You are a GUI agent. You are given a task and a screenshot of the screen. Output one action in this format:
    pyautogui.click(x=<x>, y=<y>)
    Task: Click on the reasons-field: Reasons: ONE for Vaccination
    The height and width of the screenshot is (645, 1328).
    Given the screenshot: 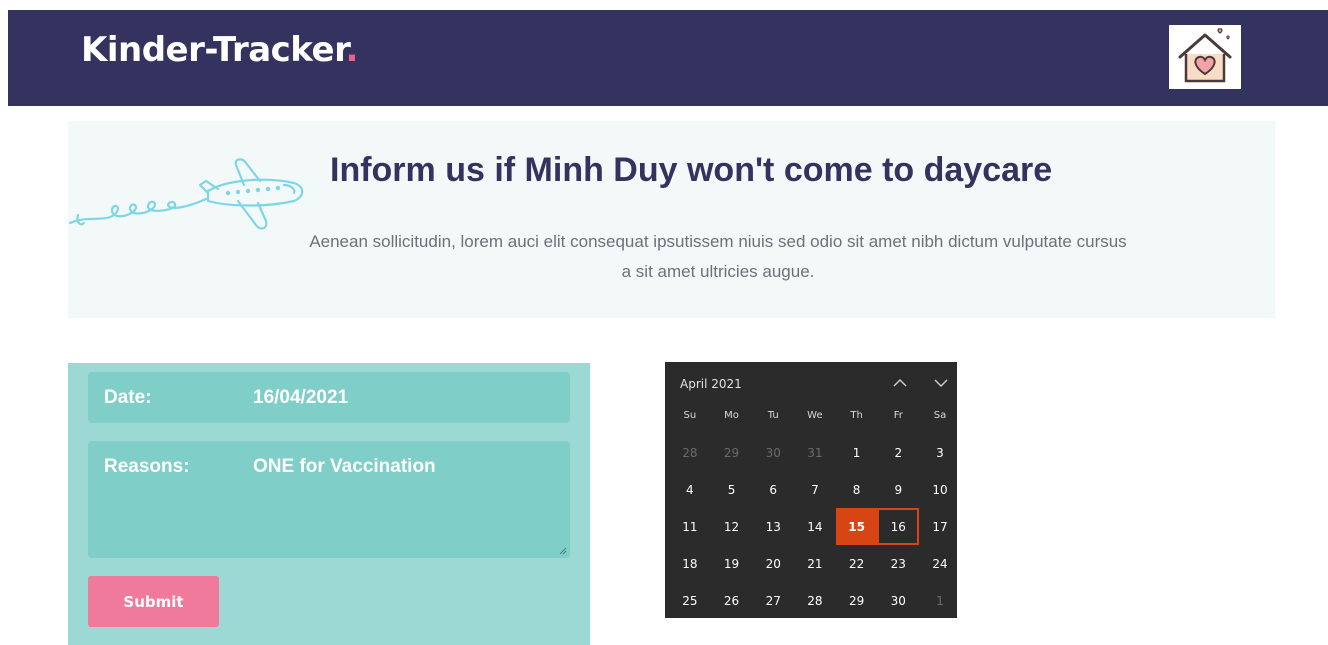 What is the action you would take?
    pyautogui.click(x=329, y=499)
    